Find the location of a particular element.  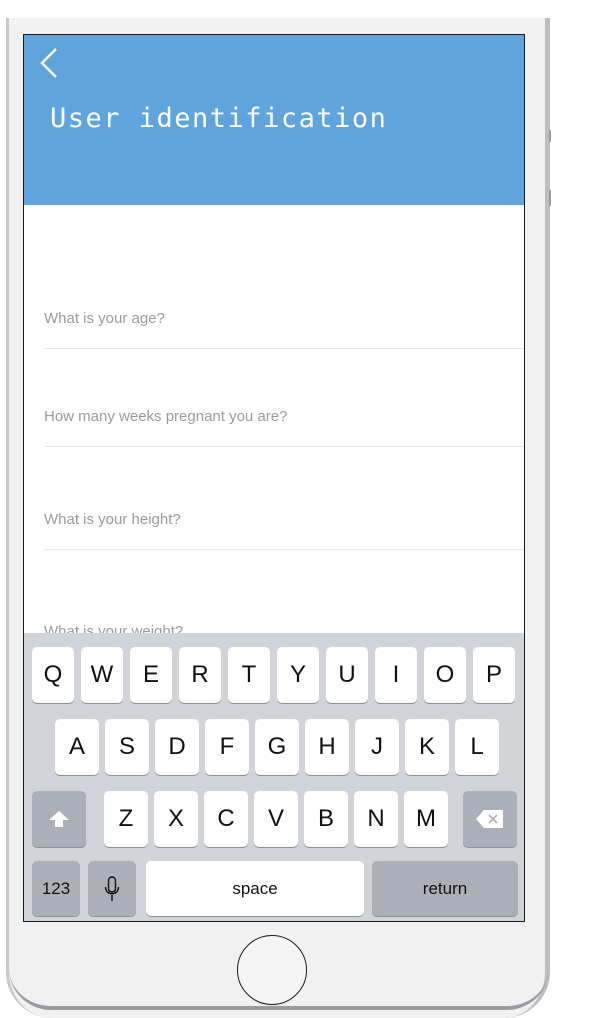

weeks-pregnant-field: How many weeks pregnant you are? is located at coordinates (284, 427).